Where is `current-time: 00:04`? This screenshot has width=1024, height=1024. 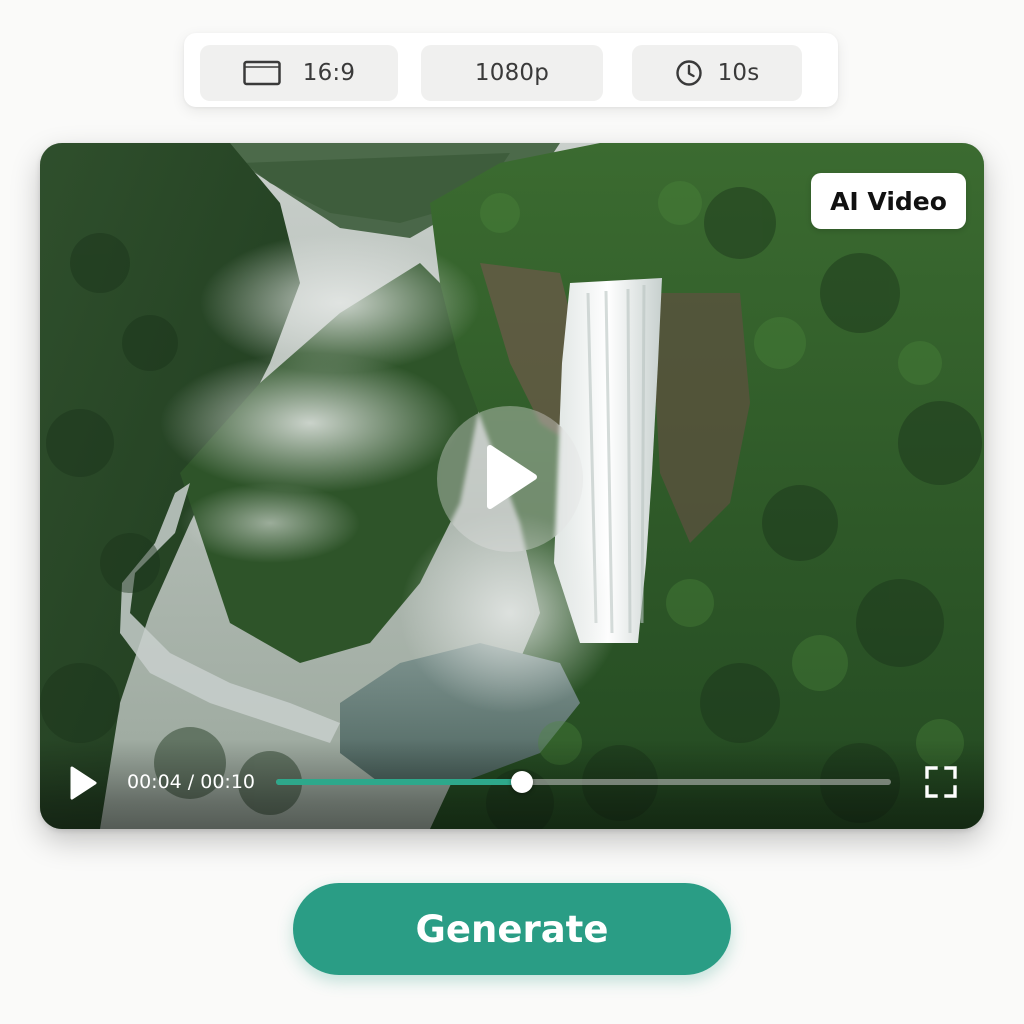
current-time: 00:04 is located at coordinates (154, 782).